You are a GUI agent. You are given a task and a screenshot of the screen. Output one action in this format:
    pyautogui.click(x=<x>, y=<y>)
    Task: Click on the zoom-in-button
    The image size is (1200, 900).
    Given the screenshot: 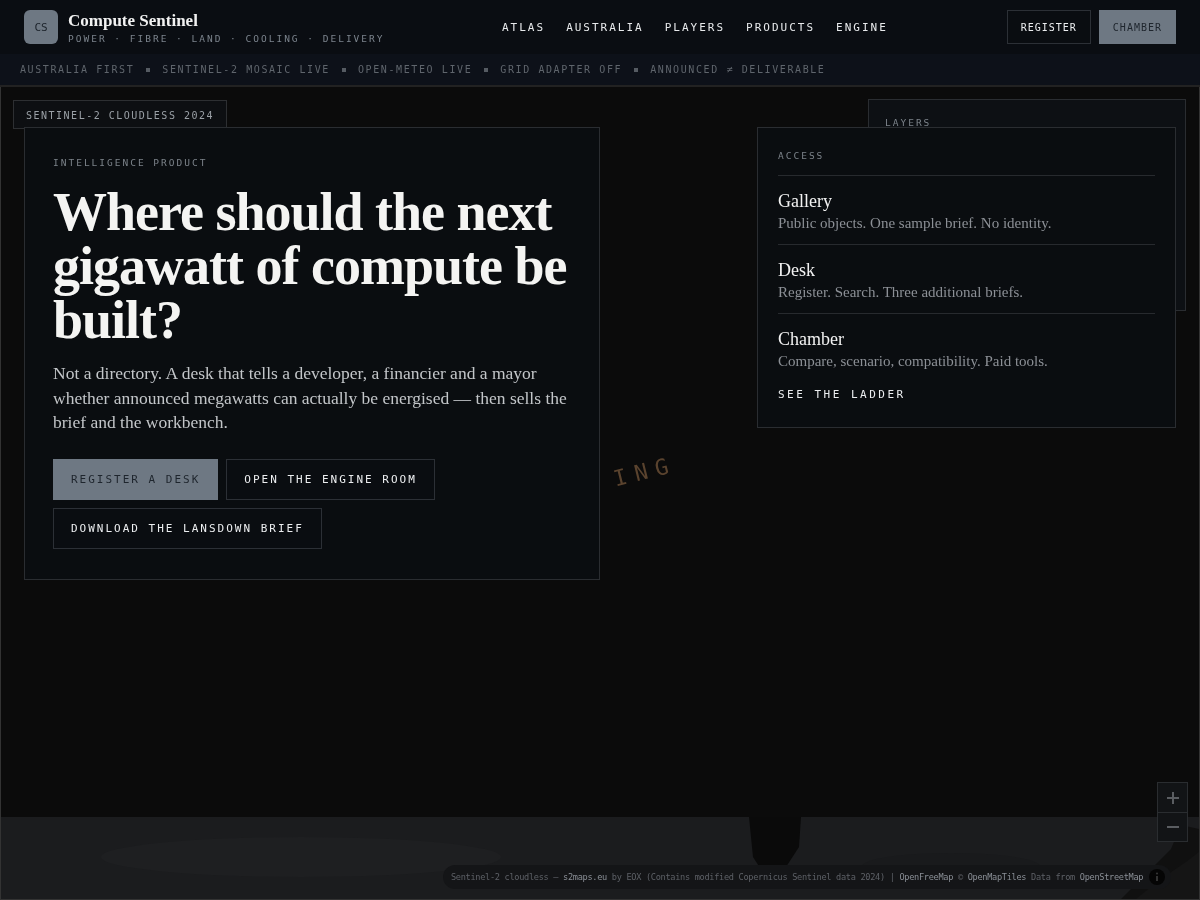 What is the action you would take?
    pyautogui.click(x=1172, y=797)
    